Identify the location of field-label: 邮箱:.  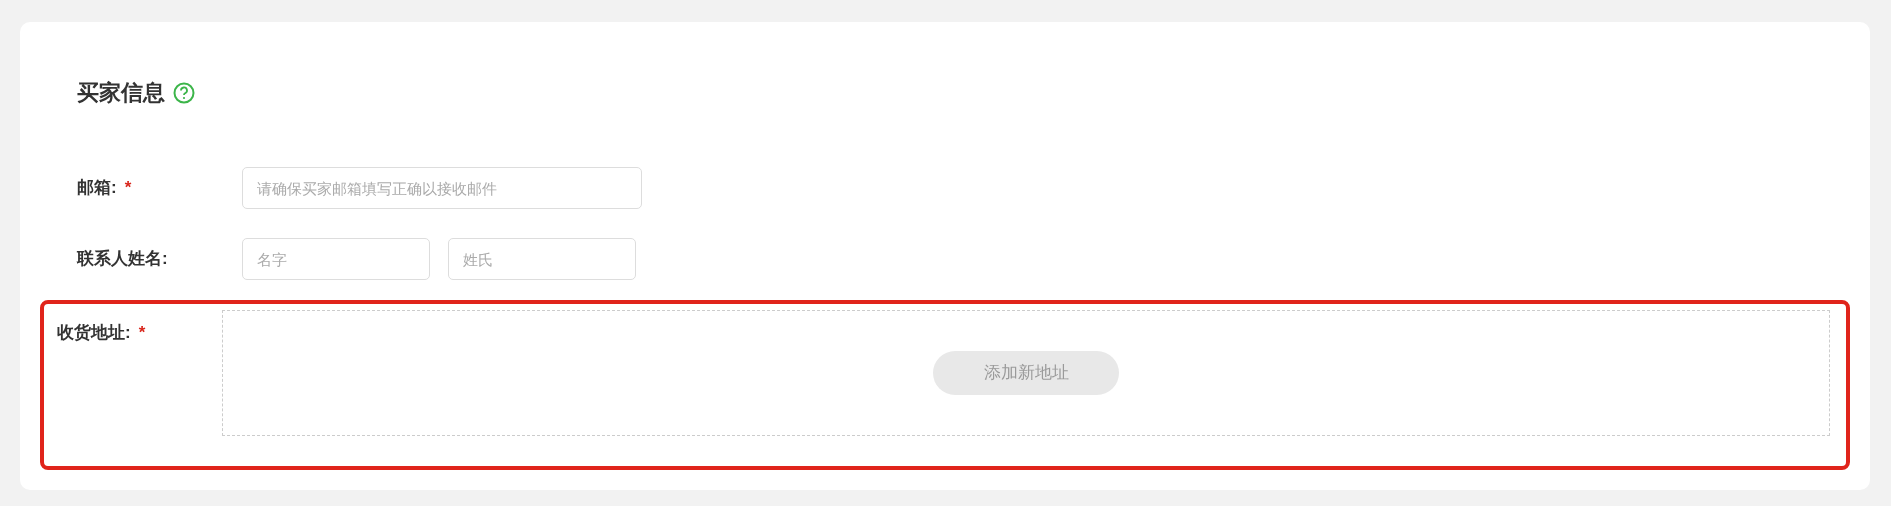
(97, 188).